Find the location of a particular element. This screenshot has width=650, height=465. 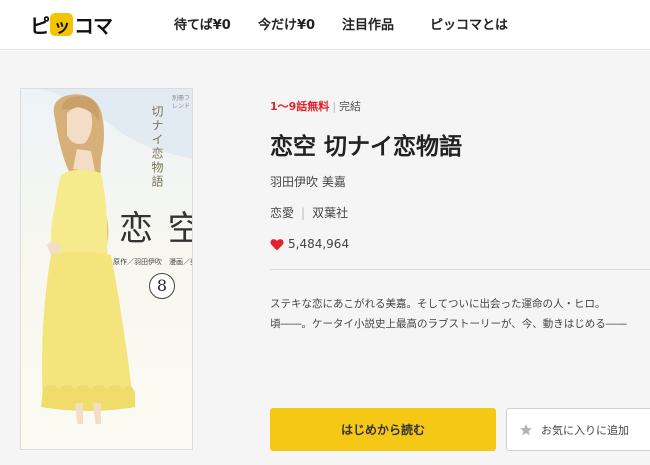

genre-publisher: 恋愛 | 双葉社 is located at coordinates (309, 212).